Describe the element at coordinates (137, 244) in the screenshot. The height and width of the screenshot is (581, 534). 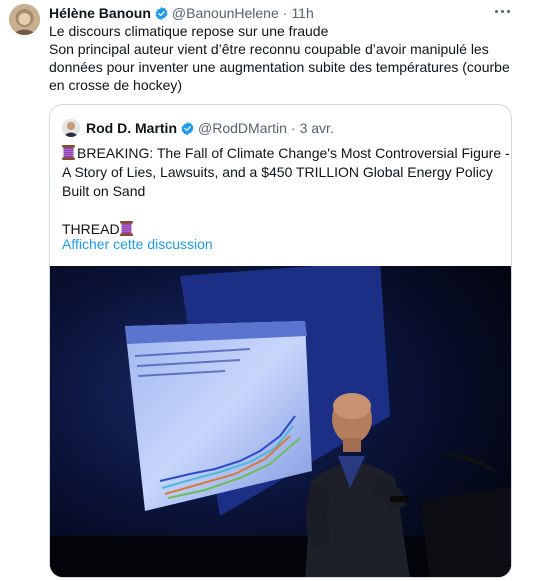
I see `show-thread-link: Afficher cette discussion` at that location.